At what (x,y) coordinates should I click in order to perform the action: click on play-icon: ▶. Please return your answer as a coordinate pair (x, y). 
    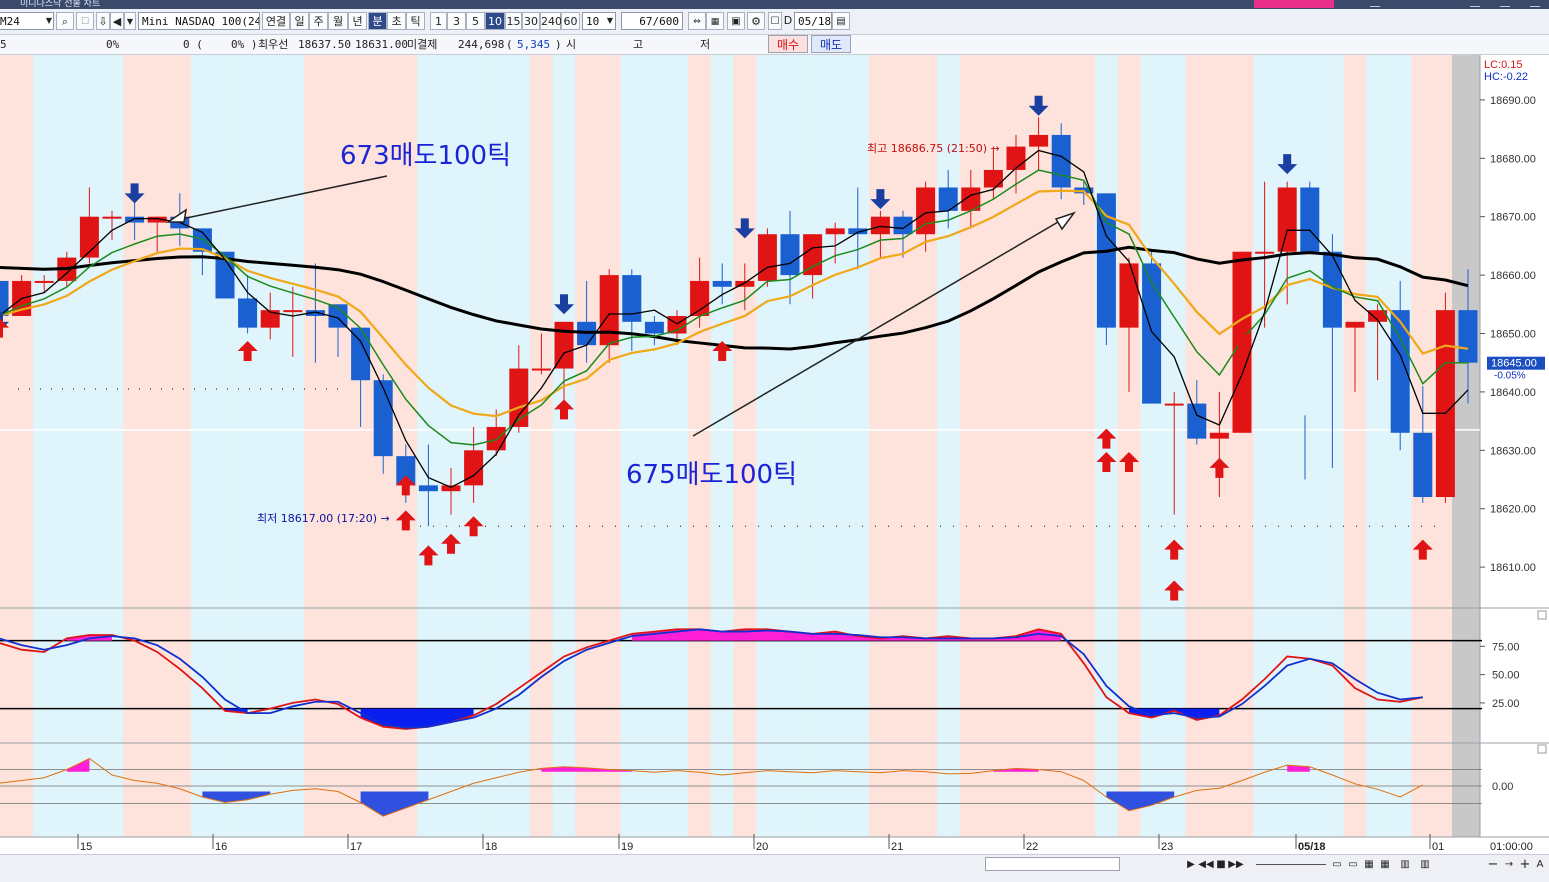
    Looking at the image, I should click on (1191, 865).